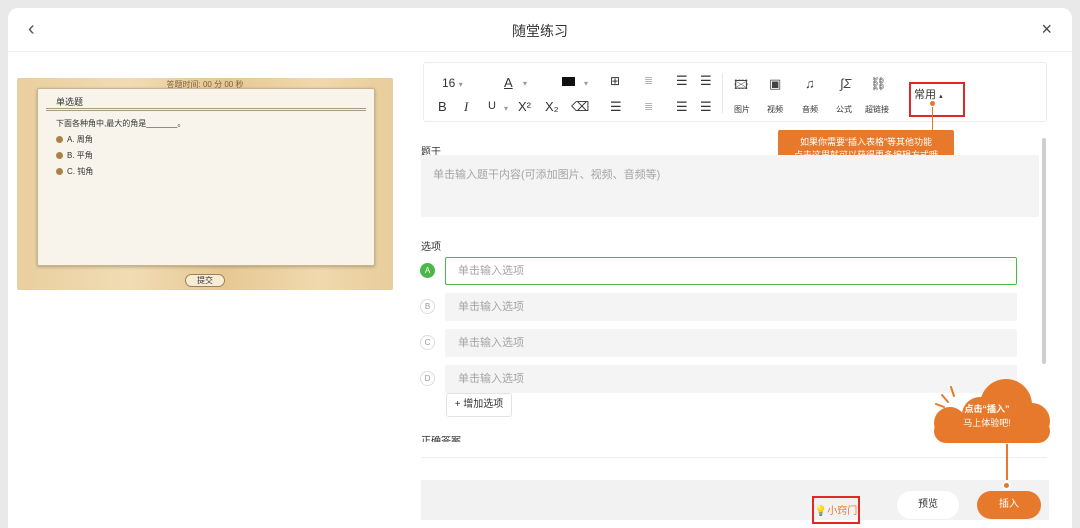 This screenshot has width=1080, height=528. Describe the element at coordinates (682, 81) in the screenshot. I see `align-left-icon: ☰` at that location.